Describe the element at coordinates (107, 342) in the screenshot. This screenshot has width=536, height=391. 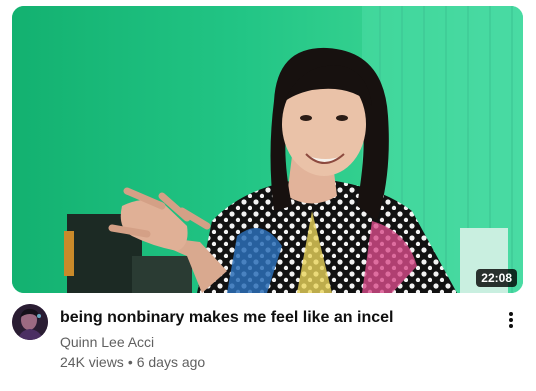
I see `channel-name: Quinn Lee Acci` at that location.